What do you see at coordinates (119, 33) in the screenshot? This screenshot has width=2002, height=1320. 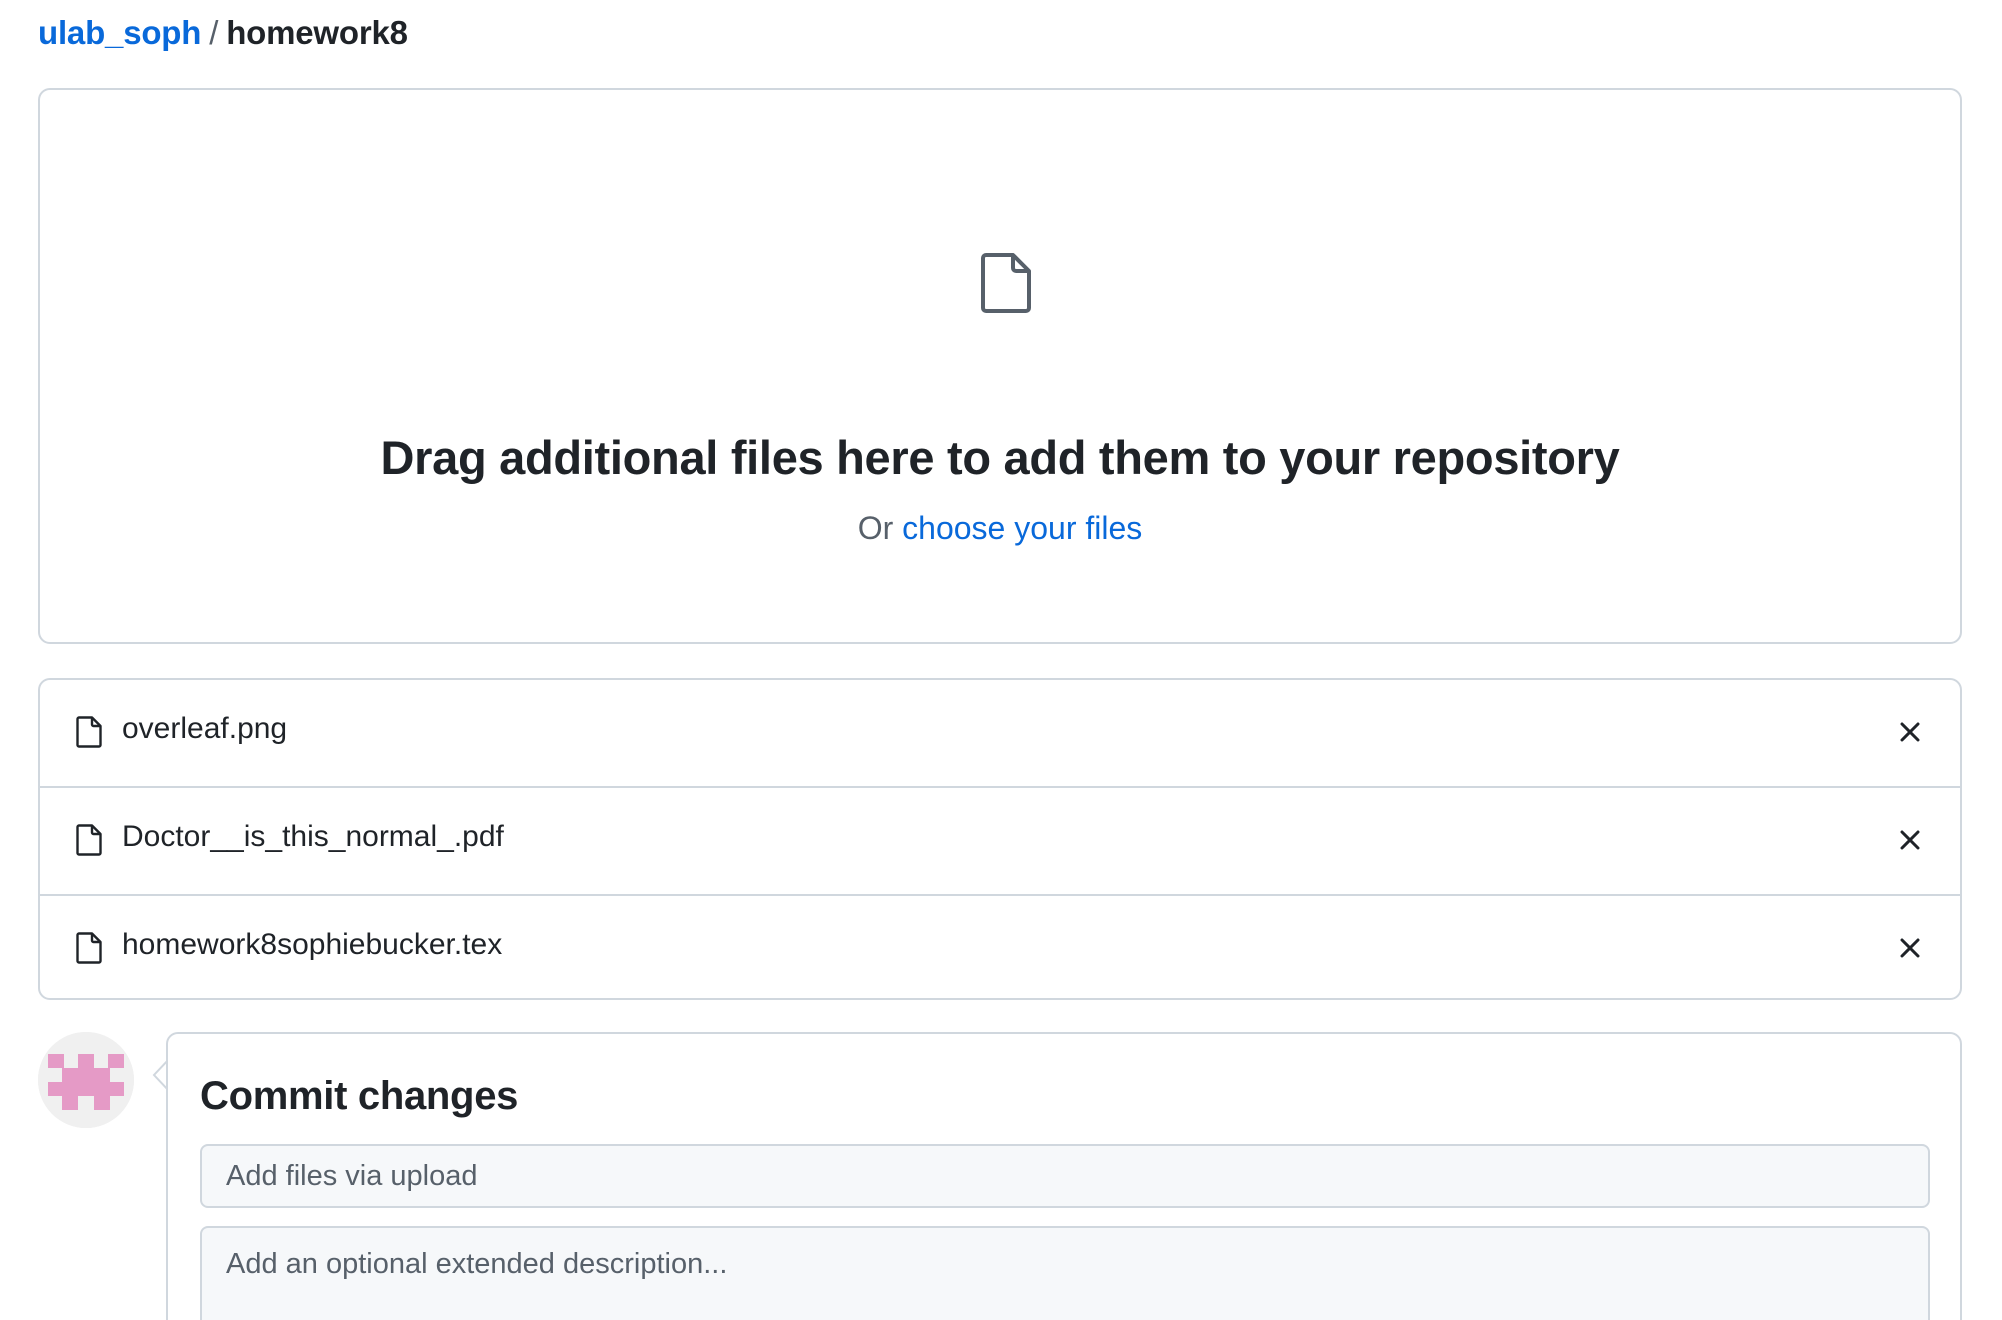 I see `repo-owner-link: ulab_soph` at bounding box center [119, 33].